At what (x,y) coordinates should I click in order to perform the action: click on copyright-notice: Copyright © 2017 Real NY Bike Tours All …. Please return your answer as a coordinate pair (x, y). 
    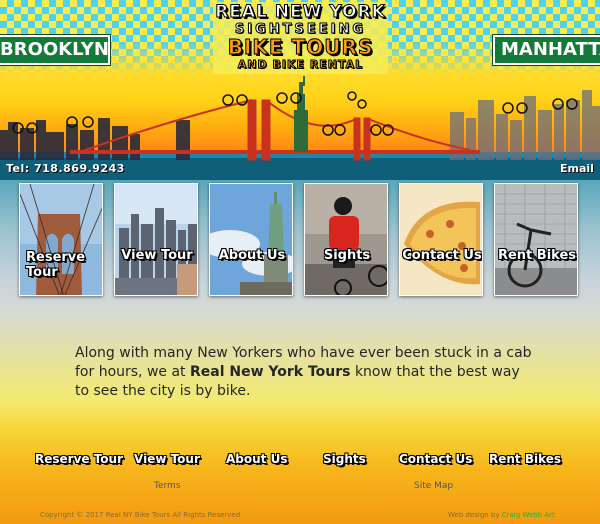
    Looking at the image, I should click on (140, 515).